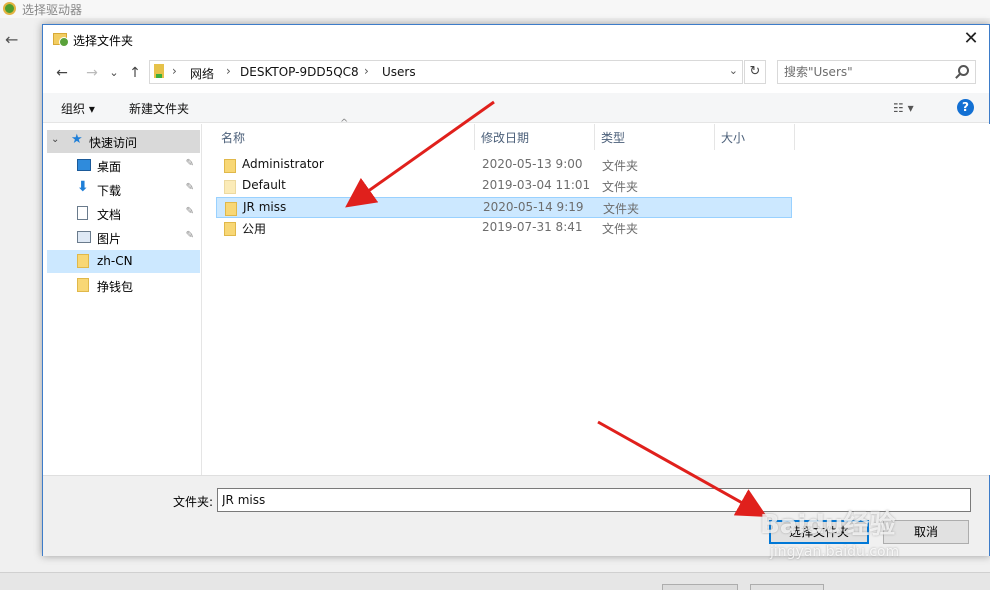 The width and height of the screenshot is (990, 590). Describe the element at coordinates (9, 8) in the screenshot. I see `app-icon` at that location.